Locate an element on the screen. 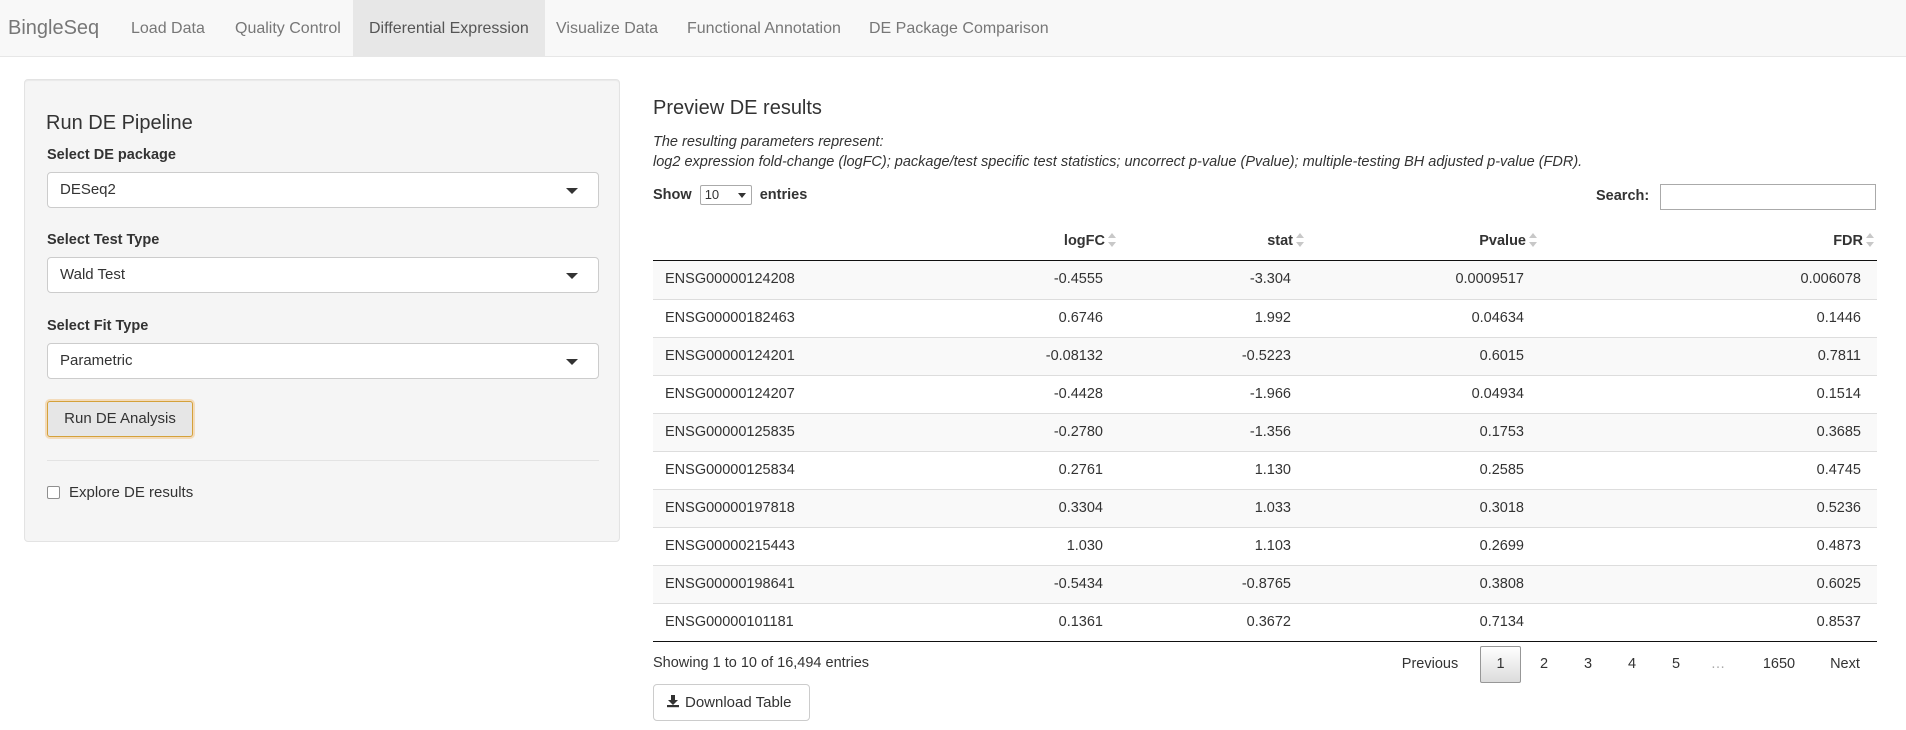 This screenshot has width=1906, height=730. fdr-cell: 0.8537 is located at coordinates (1838, 622).